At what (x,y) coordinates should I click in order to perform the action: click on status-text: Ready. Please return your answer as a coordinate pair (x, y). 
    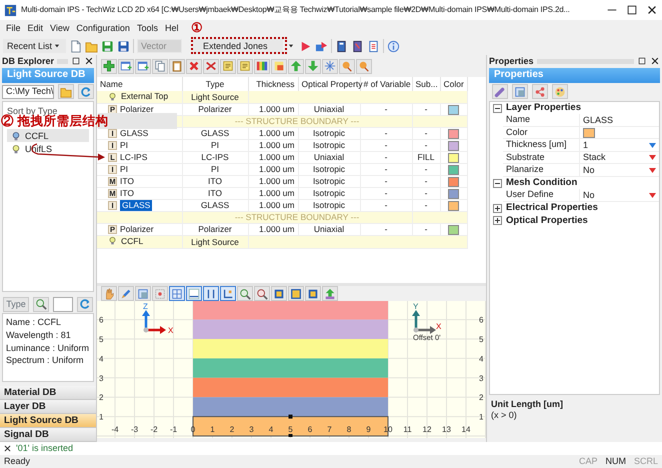
    Looking at the image, I should click on (18, 461).